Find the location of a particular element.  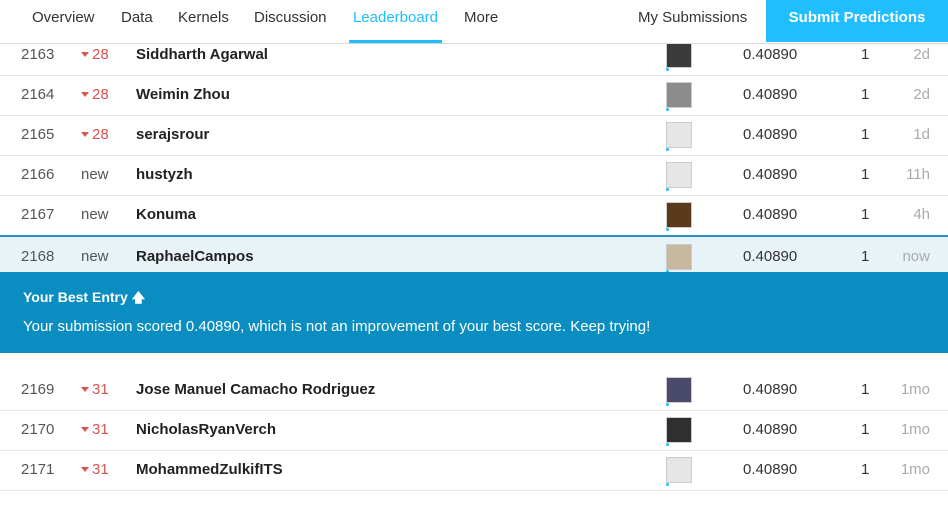

team-name: Jose Manuel Camacho Rodriguez is located at coordinates (255, 390).